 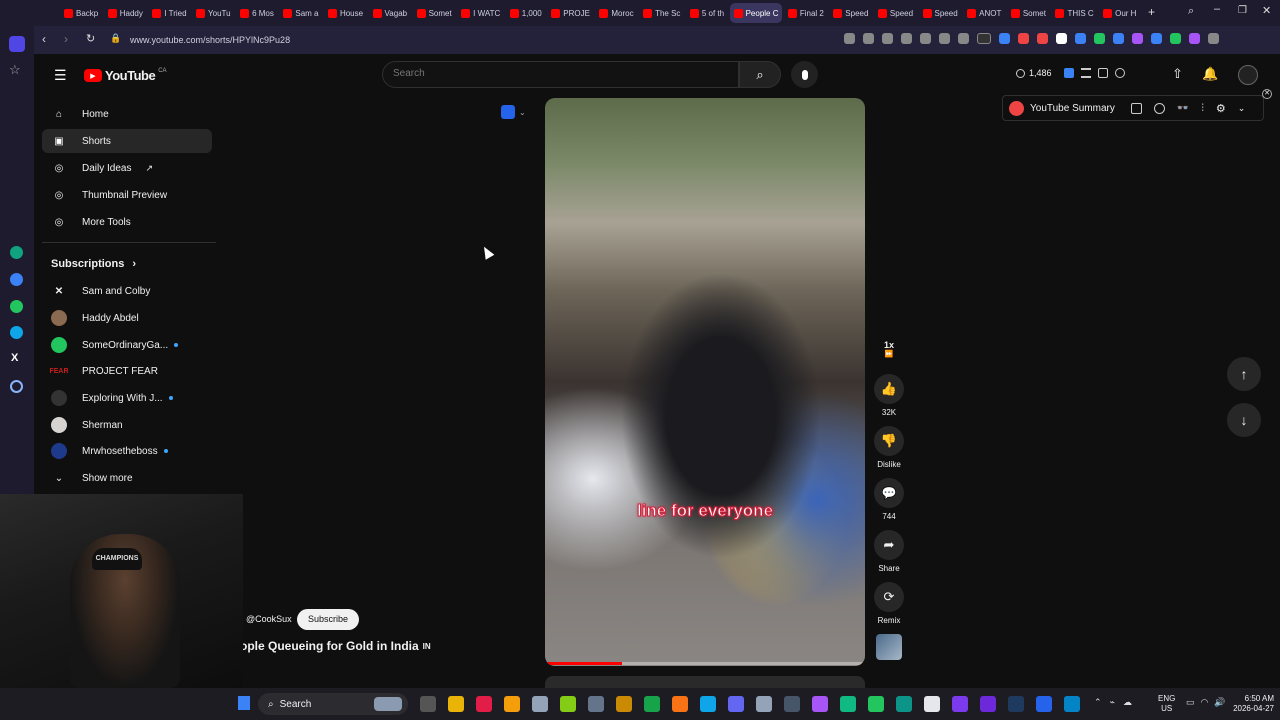 I want to click on browser-tab: Moroc, so click(x=616, y=13).